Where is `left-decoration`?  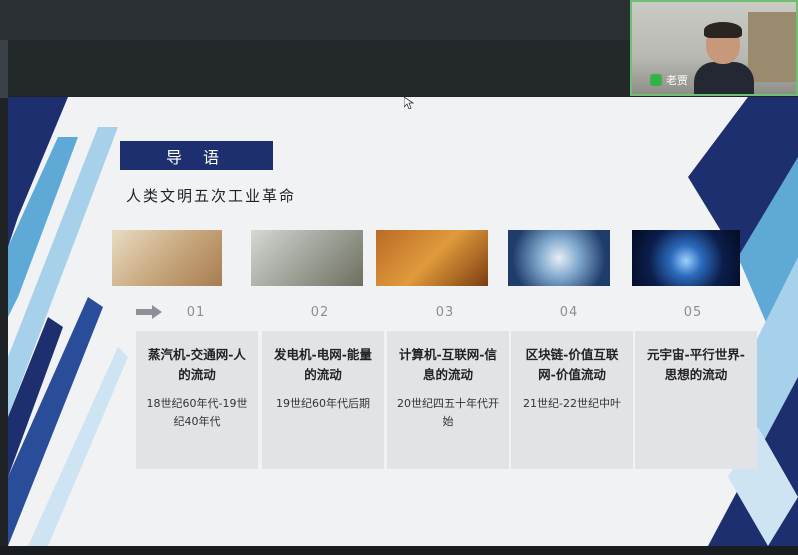
left-decoration is located at coordinates (68, 321).